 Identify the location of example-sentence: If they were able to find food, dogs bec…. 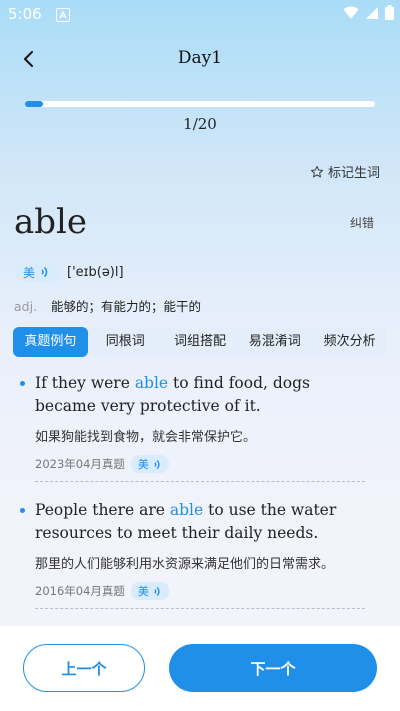
(195, 395).